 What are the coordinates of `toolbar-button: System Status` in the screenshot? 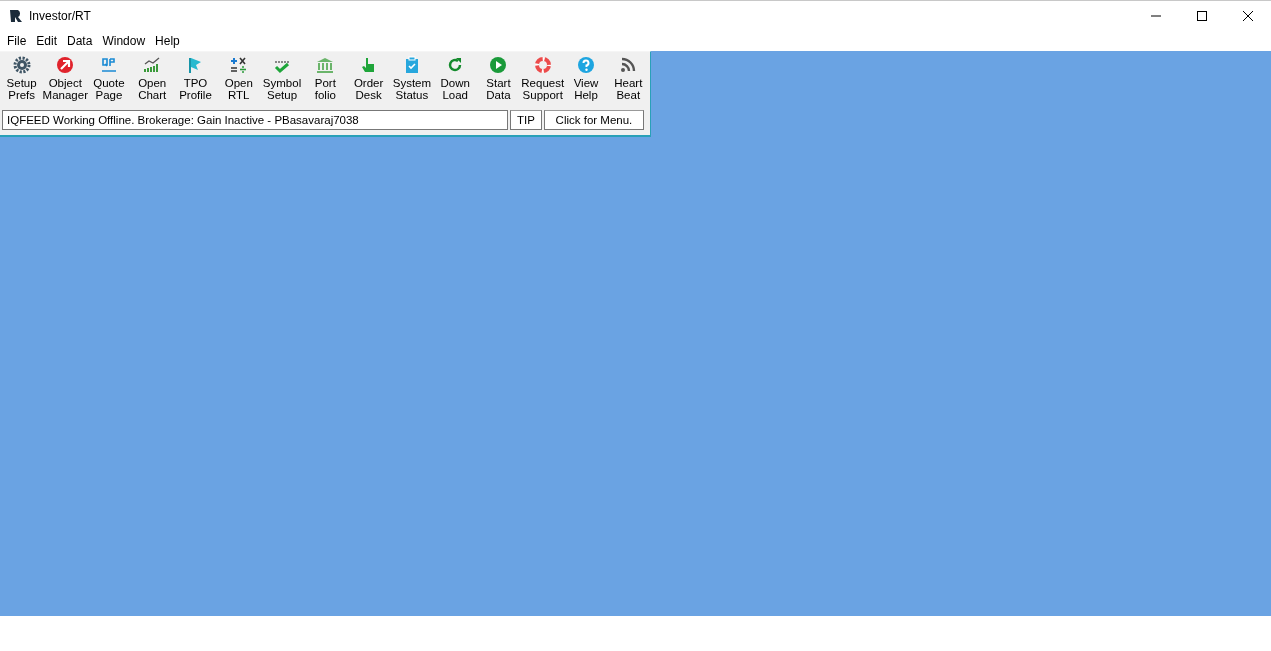 It's located at (412, 82).